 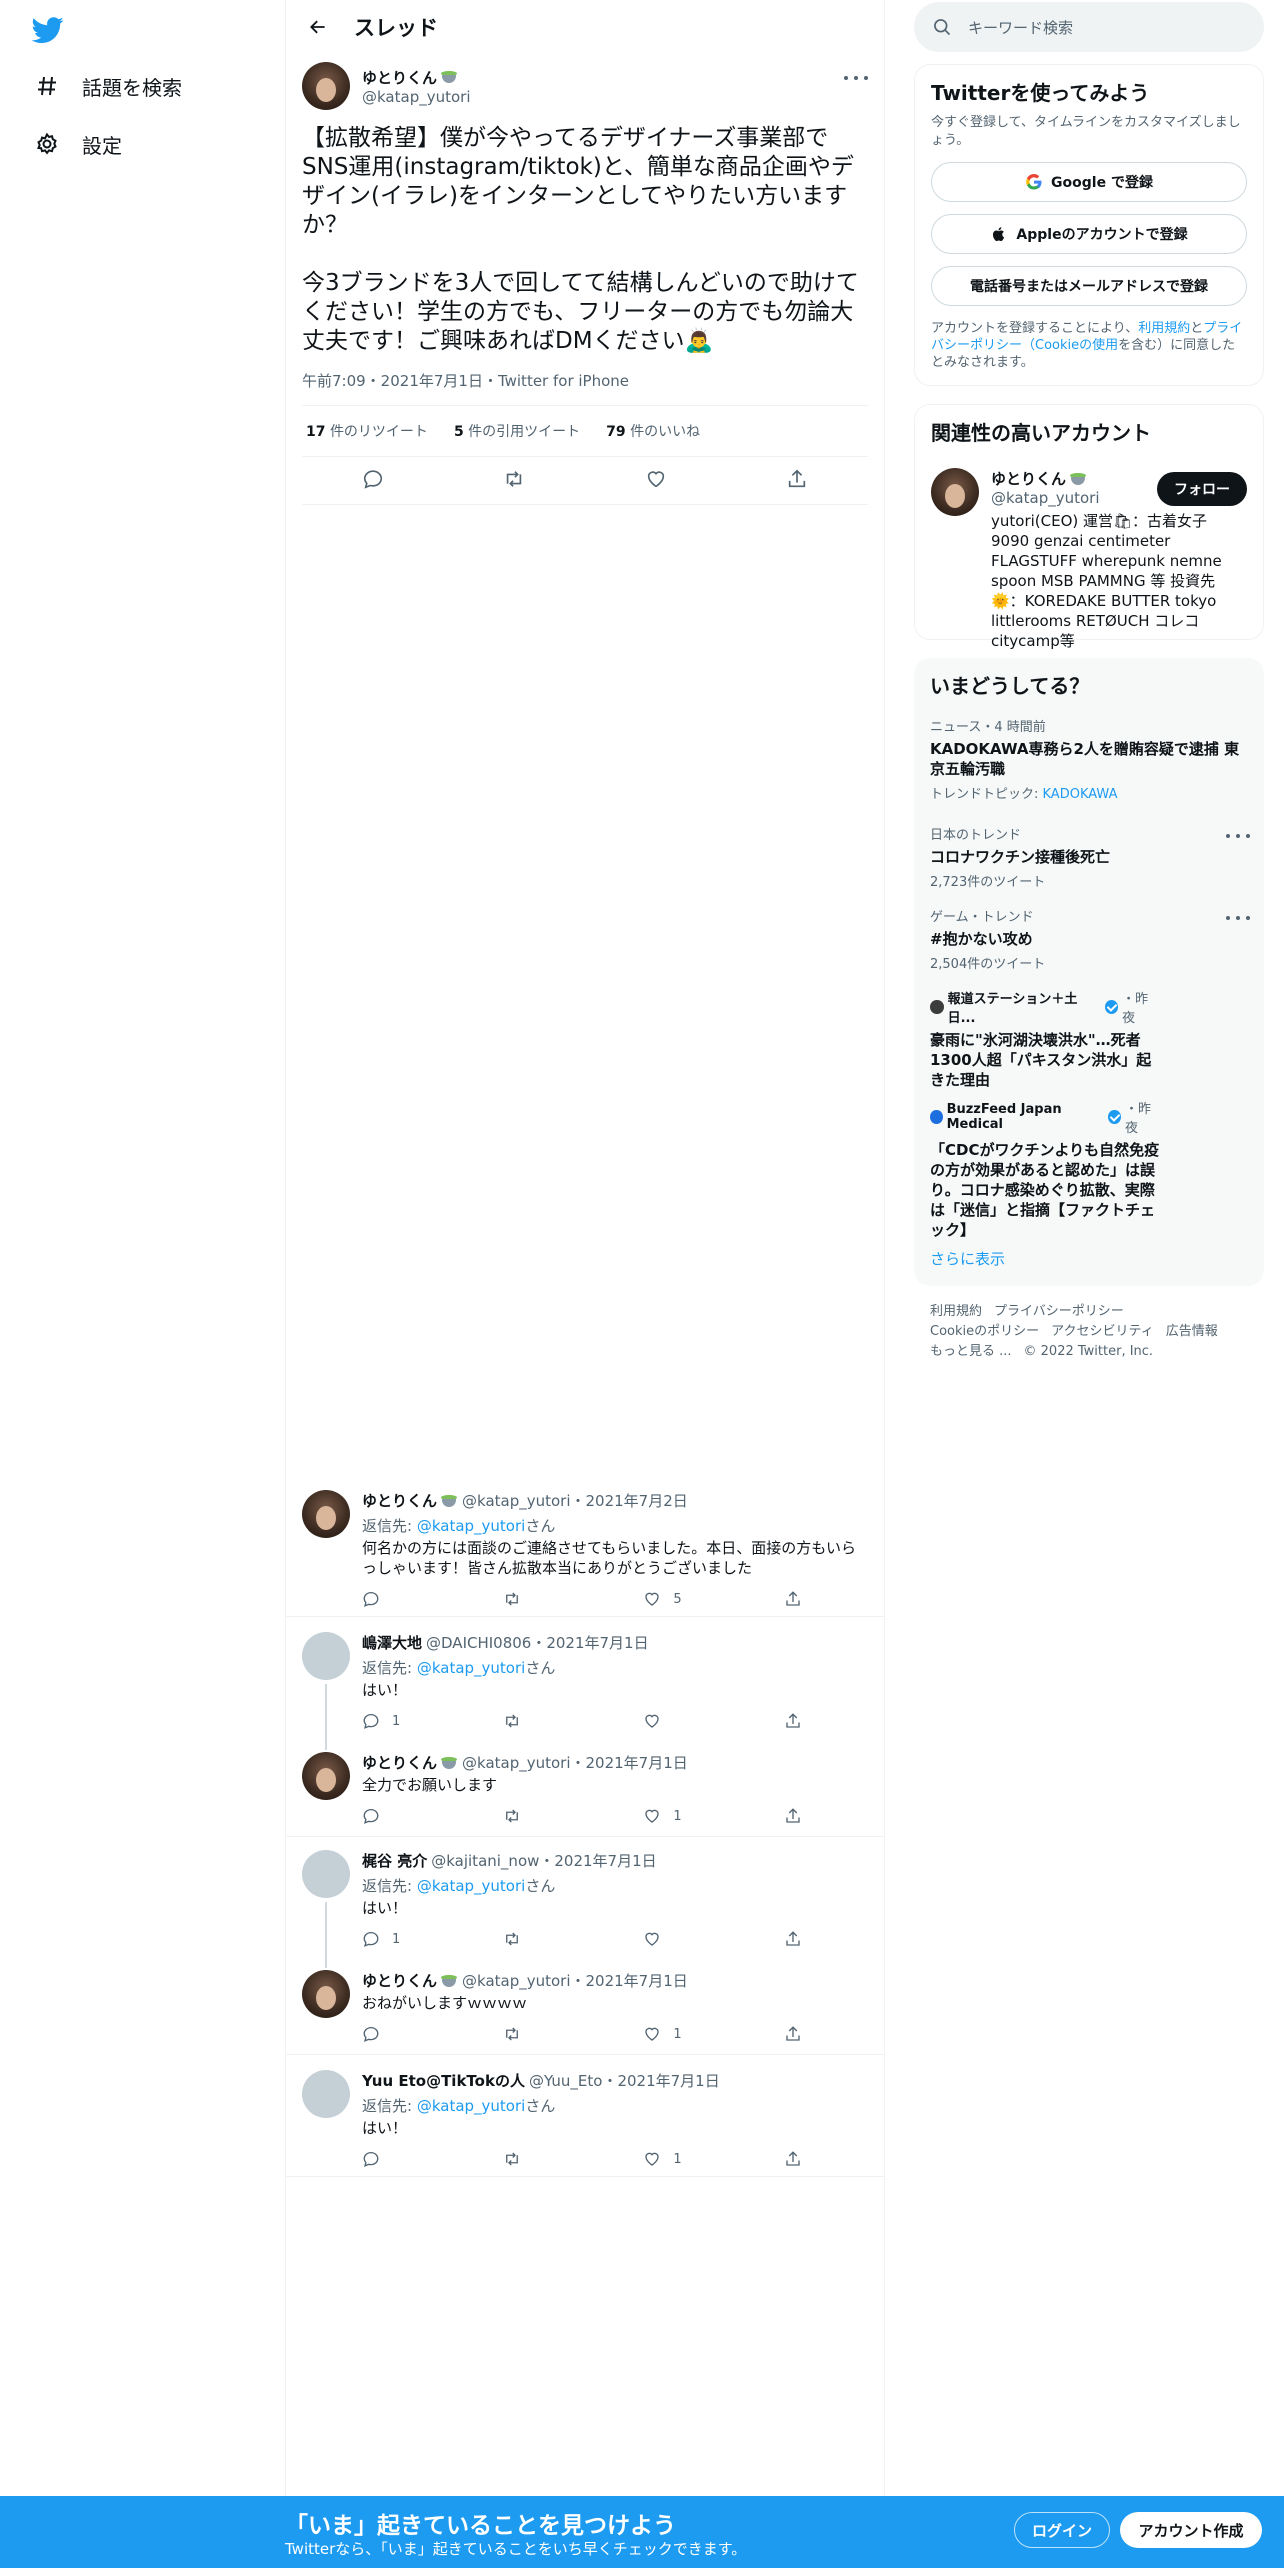 What do you see at coordinates (1059, 1311) in the screenshot?
I see `footer-privacy: プライバシーポリシー` at bounding box center [1059, 1311].